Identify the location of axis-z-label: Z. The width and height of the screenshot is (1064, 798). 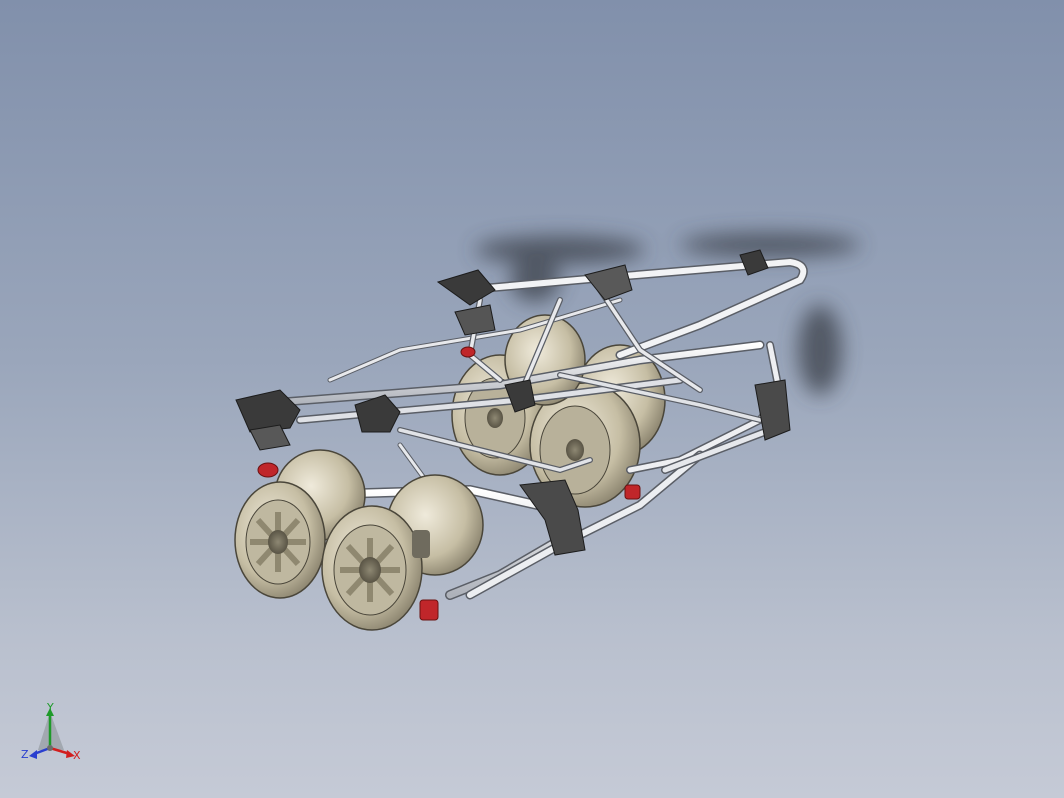
(25, 754).